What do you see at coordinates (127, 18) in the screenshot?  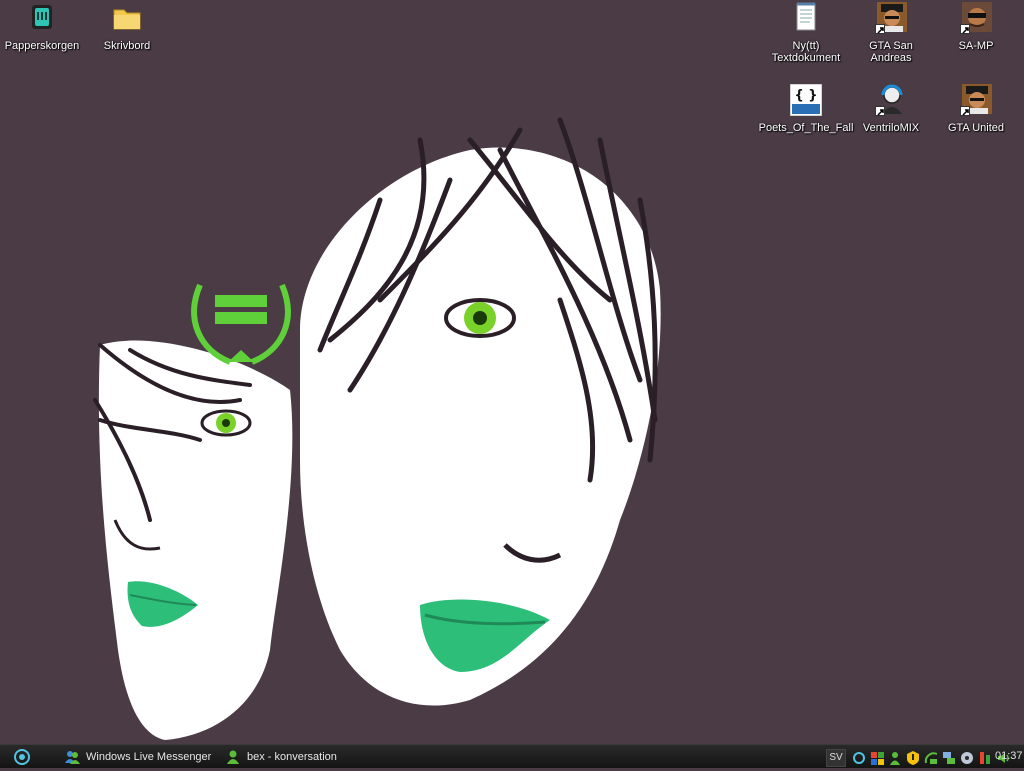 I see `folder-icon` at bounding box center [127, 18].